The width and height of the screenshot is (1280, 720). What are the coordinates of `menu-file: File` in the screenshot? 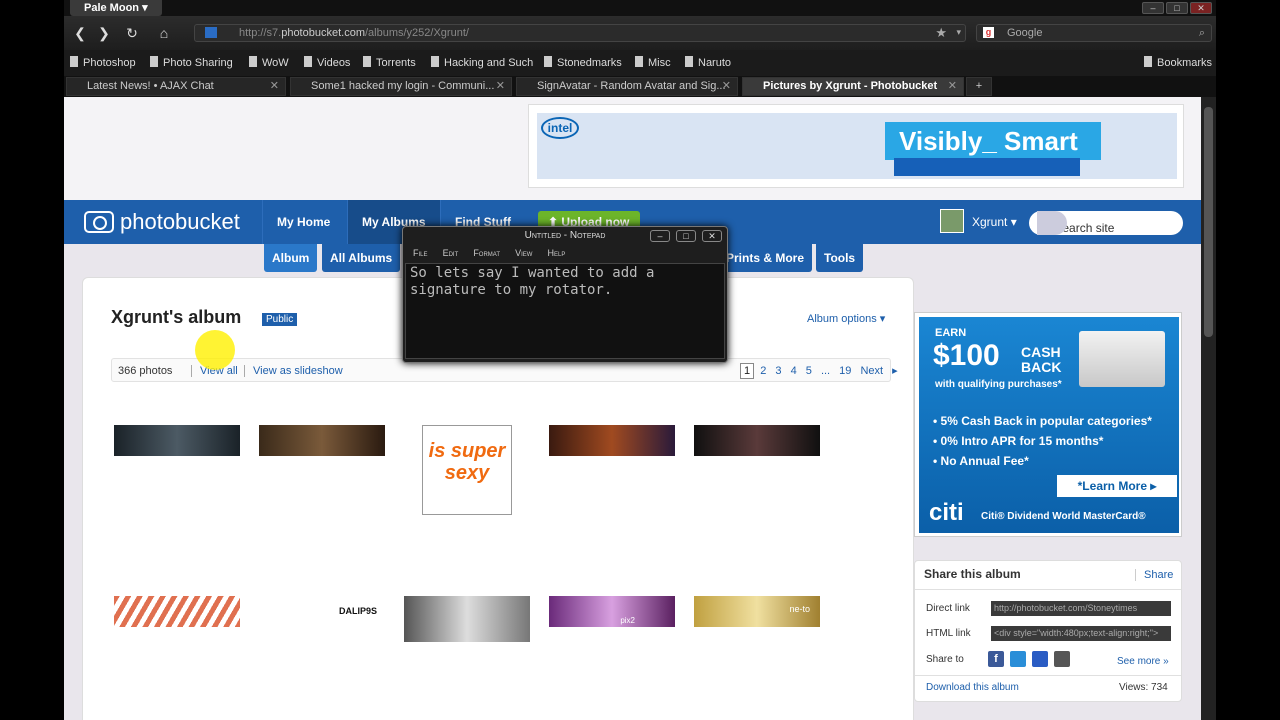 It's located at (420, 253).